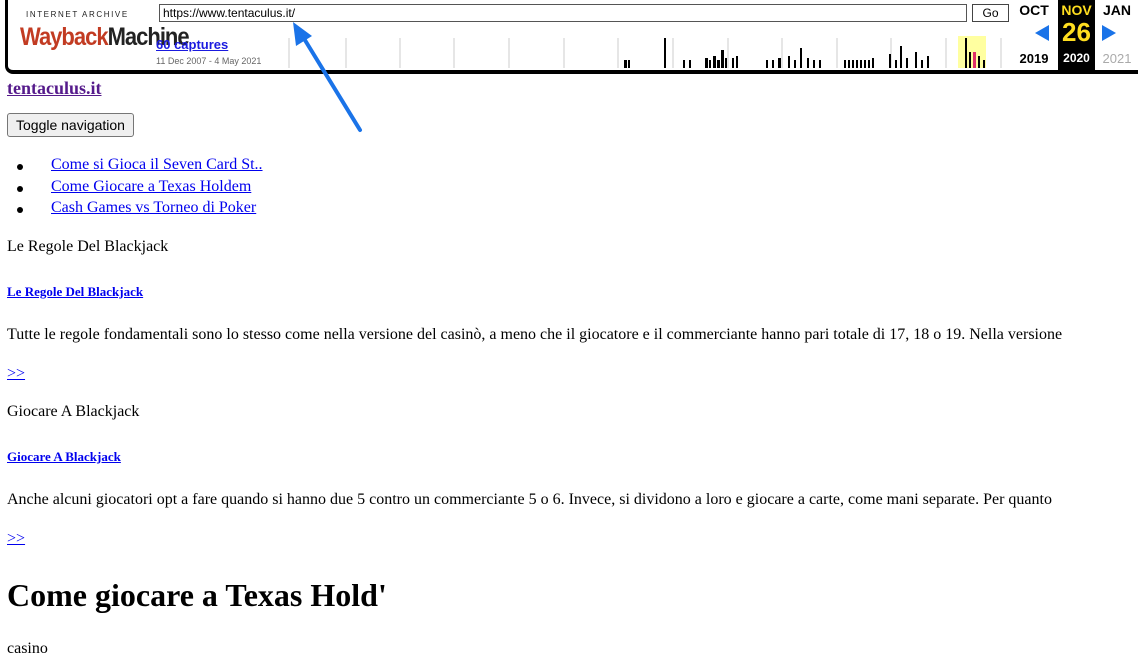  I want to click on calendar-next-month: JAN, so click(1116, 10).